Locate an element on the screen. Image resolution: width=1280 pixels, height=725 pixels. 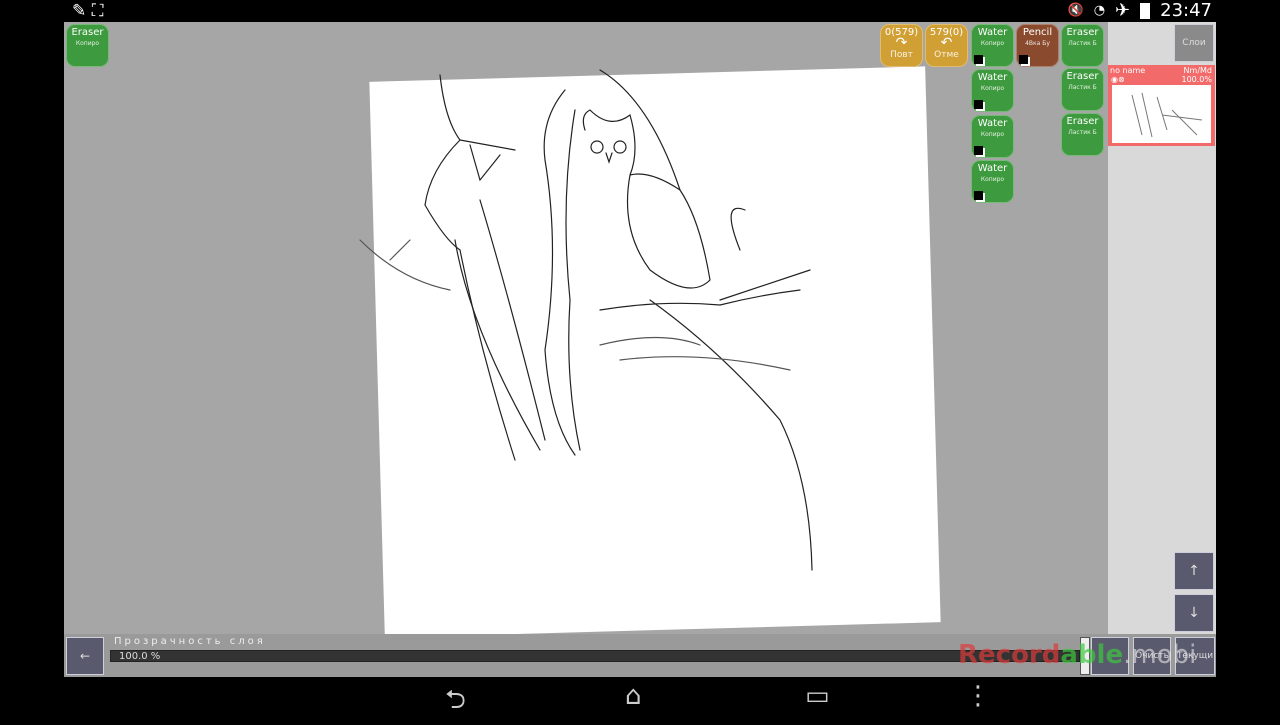
layer-item: no name Nm/Md 100.0% ◉⊗ is located at coordinates (1161, 105).